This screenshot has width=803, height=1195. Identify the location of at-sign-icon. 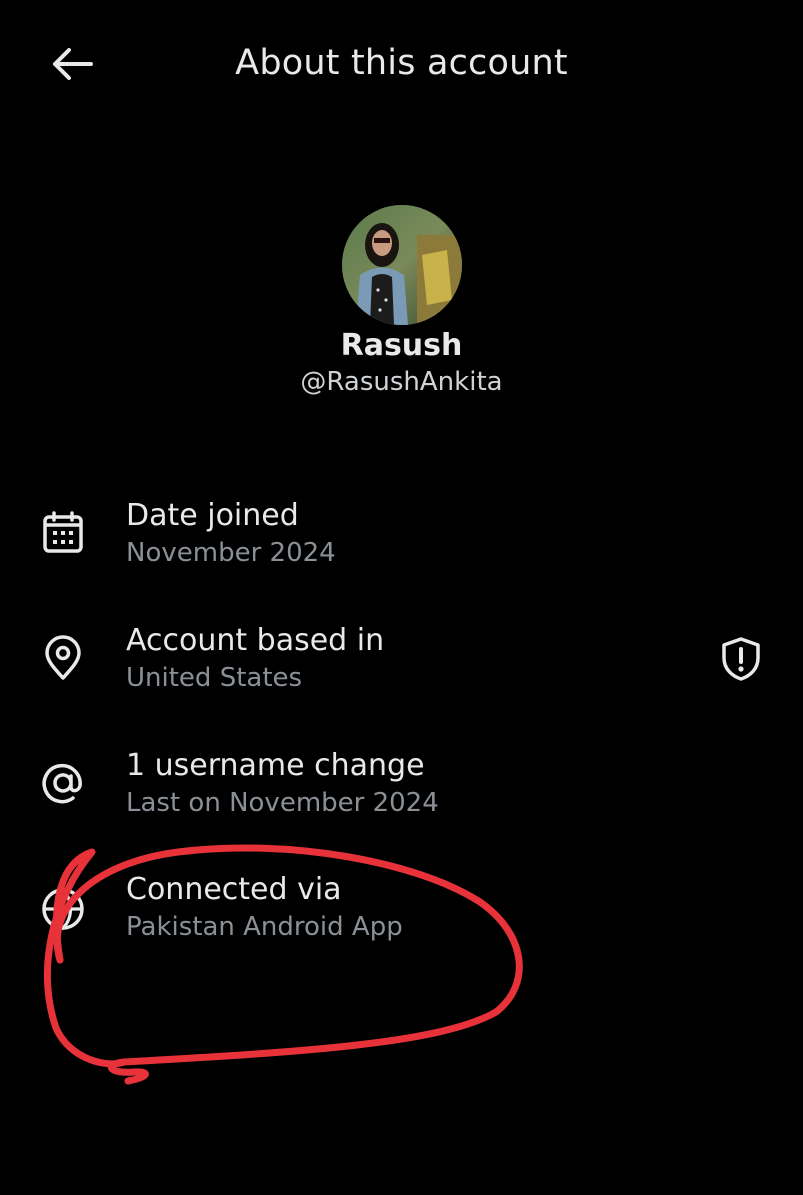
(63, 783).